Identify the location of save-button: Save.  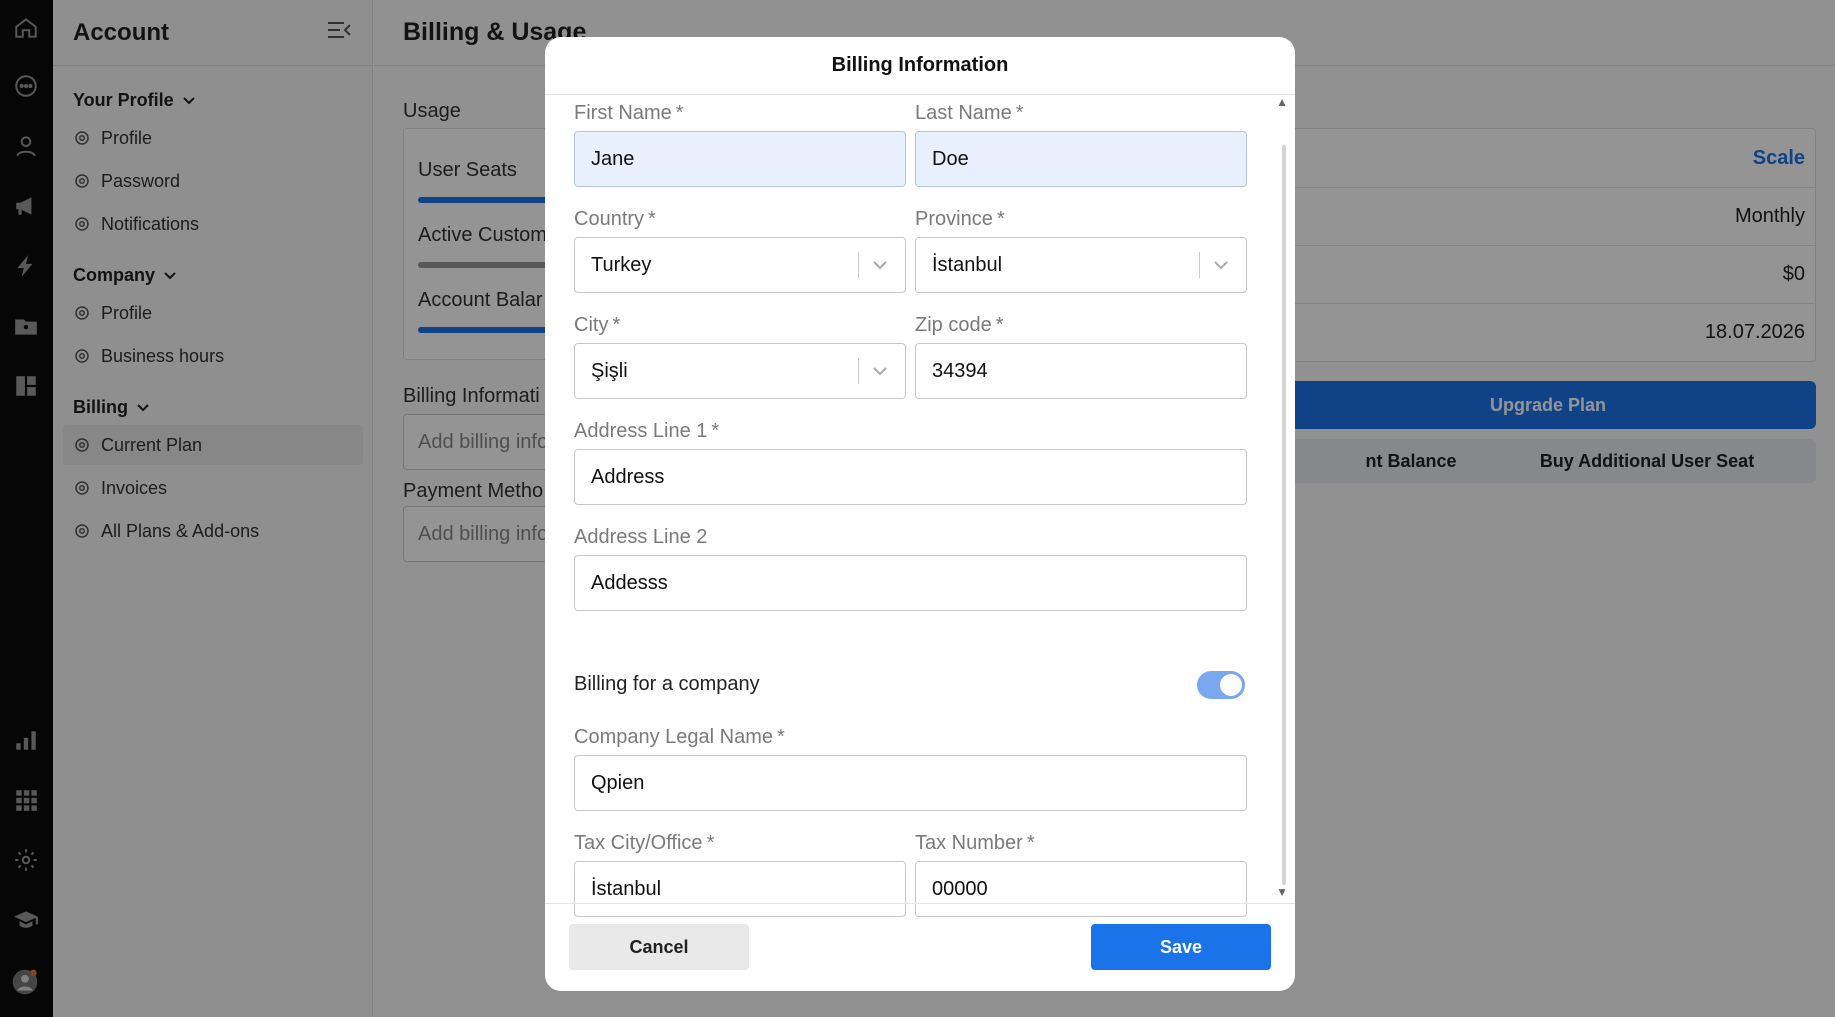
(1181, 947).